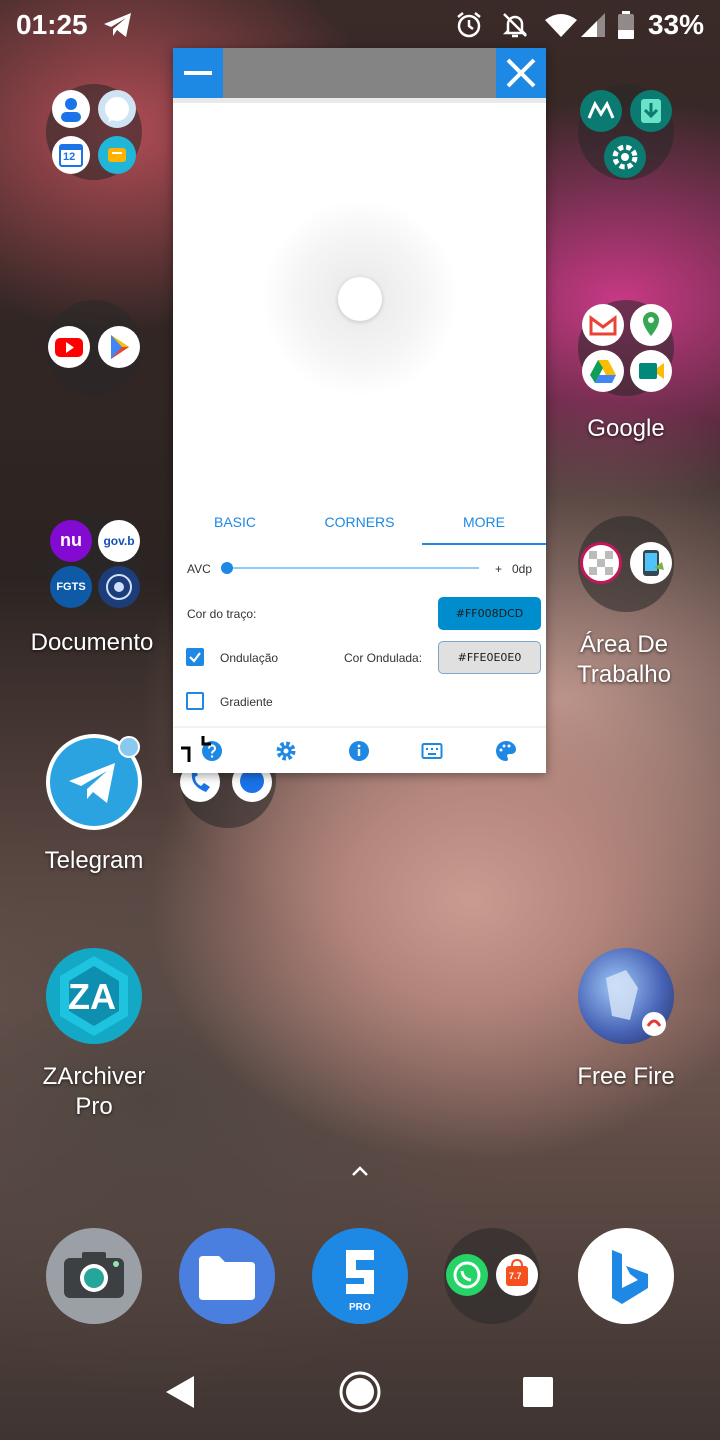 This screenshot has height=1440, width=720. I want to click on calendar-date: 12, so click(69, 157).